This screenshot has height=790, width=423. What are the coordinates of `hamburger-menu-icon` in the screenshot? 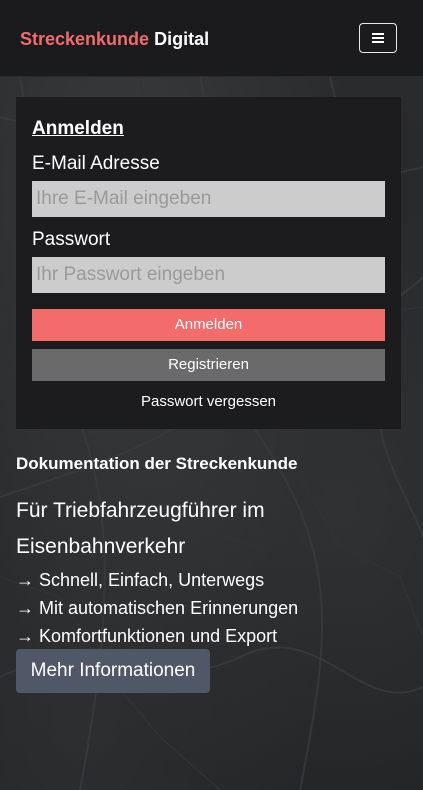 It's located at (378, 38).